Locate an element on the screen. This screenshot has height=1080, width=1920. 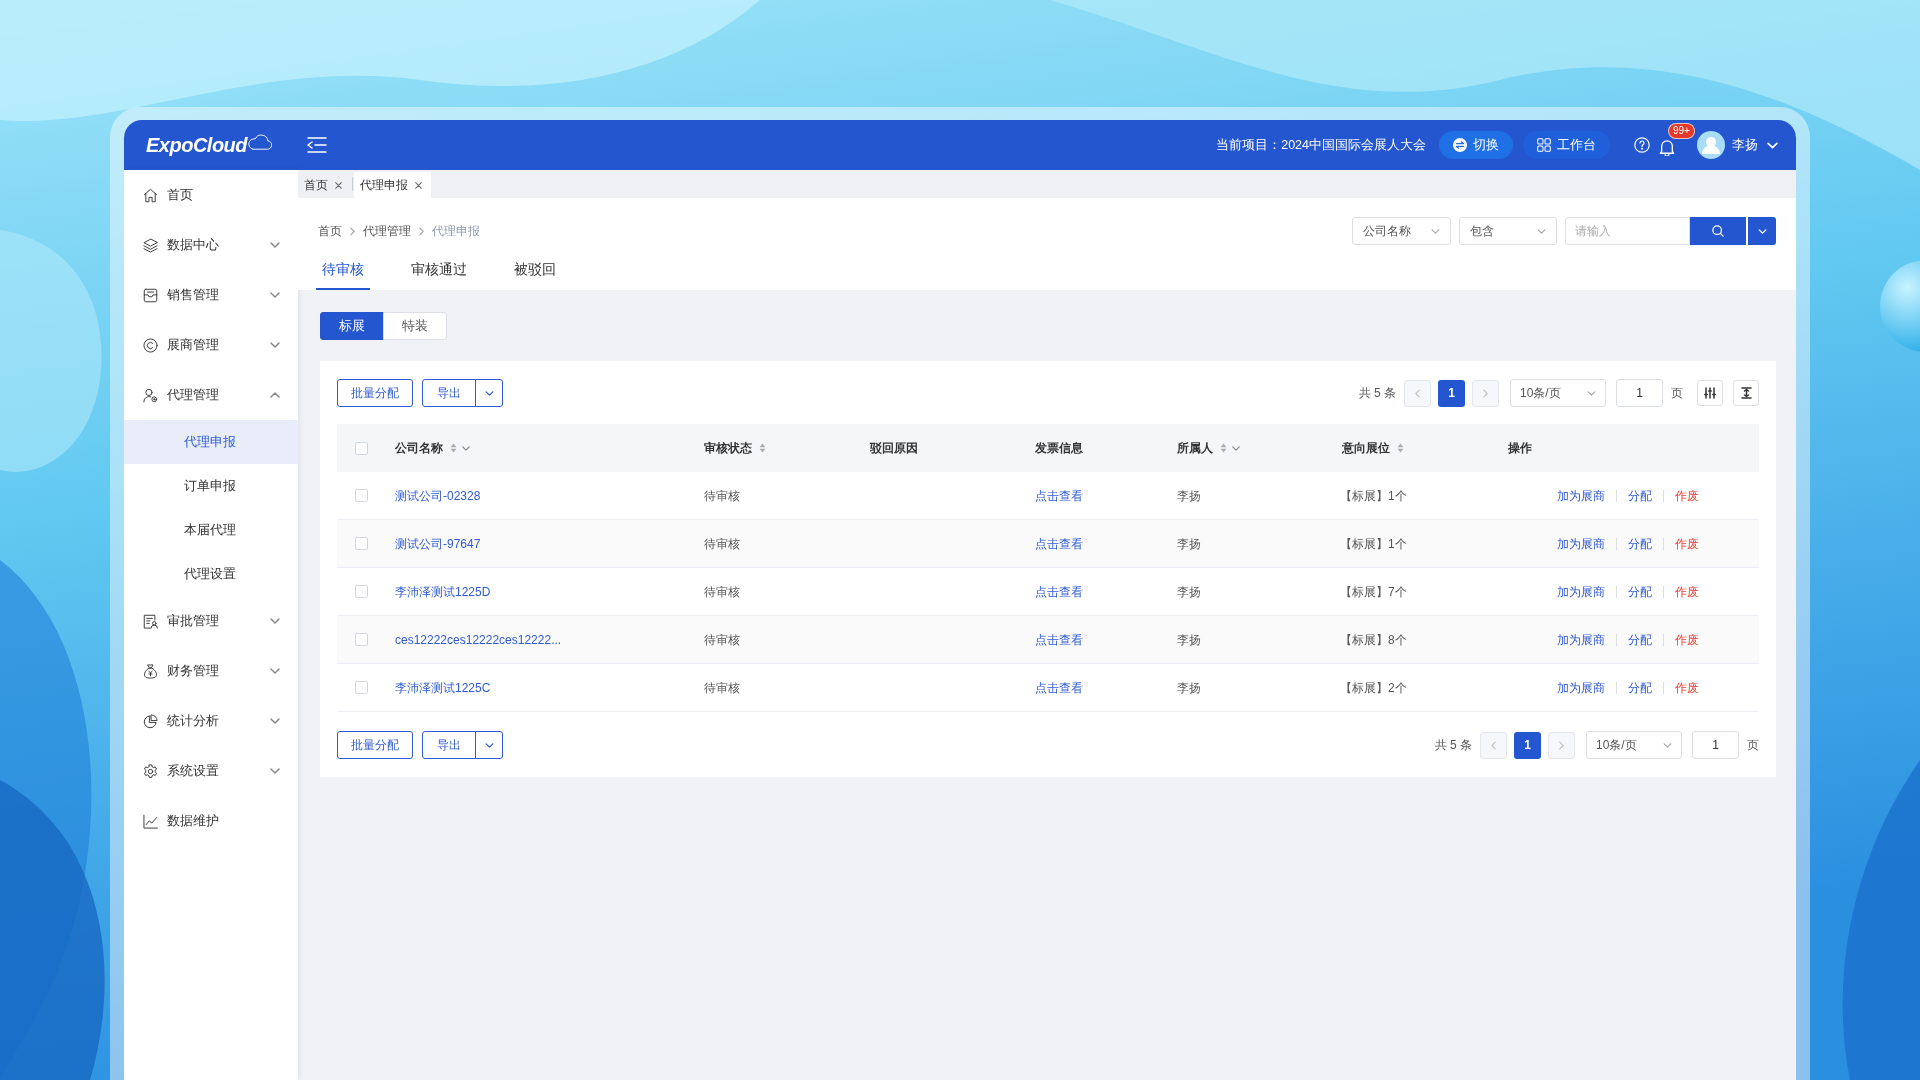
bell-icon is located at coordinates (1667, 147).